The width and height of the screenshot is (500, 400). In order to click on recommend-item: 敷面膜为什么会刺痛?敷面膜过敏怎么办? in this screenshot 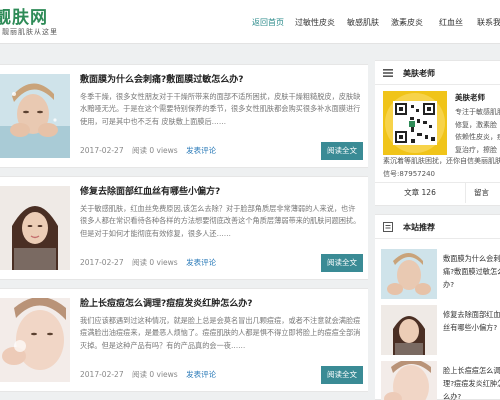, I will do `click(440, 275)`.